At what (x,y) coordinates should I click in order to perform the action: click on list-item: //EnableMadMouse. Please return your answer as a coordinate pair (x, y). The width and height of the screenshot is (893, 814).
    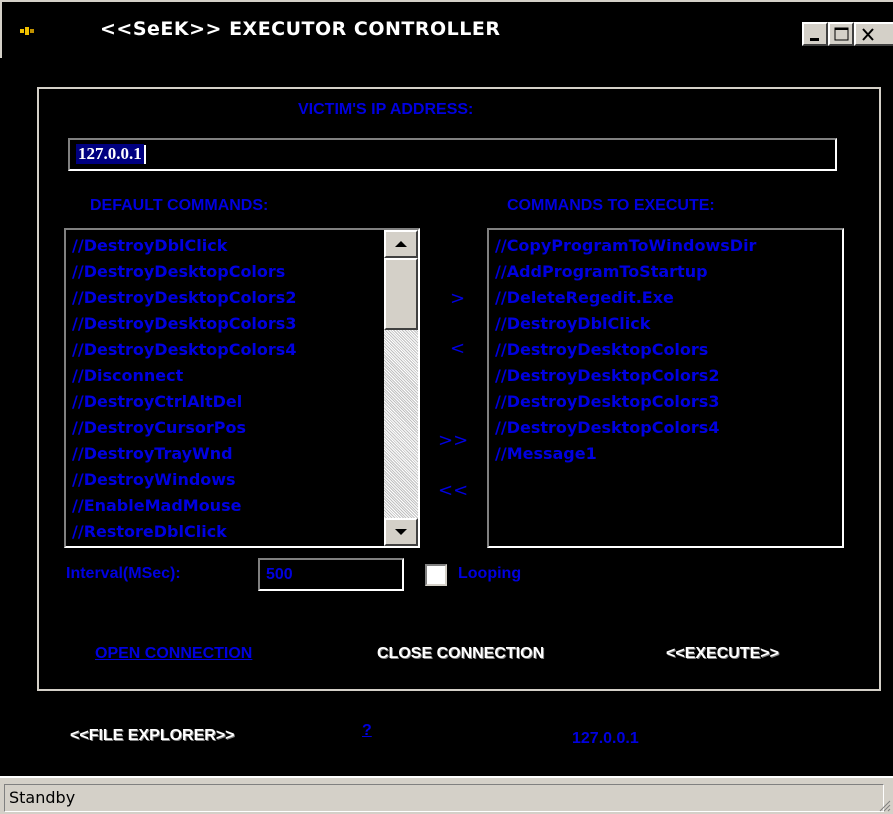
    Looking at the image, I should click on (242, 506).